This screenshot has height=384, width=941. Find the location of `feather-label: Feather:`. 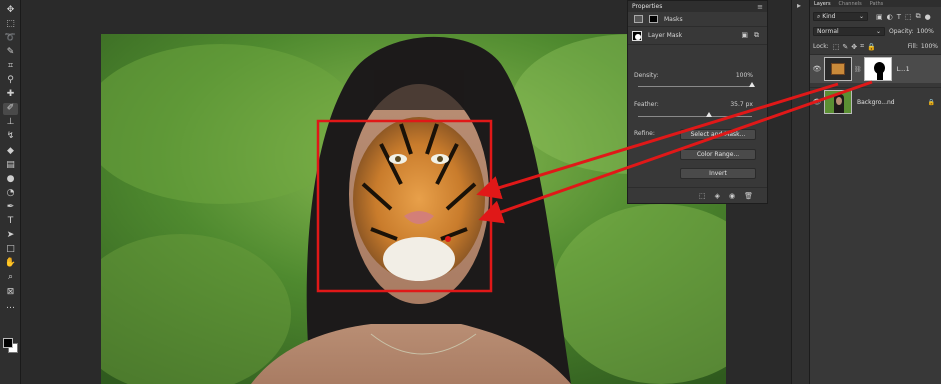

feather-label: Feather: is located at coordinates (646, 104).